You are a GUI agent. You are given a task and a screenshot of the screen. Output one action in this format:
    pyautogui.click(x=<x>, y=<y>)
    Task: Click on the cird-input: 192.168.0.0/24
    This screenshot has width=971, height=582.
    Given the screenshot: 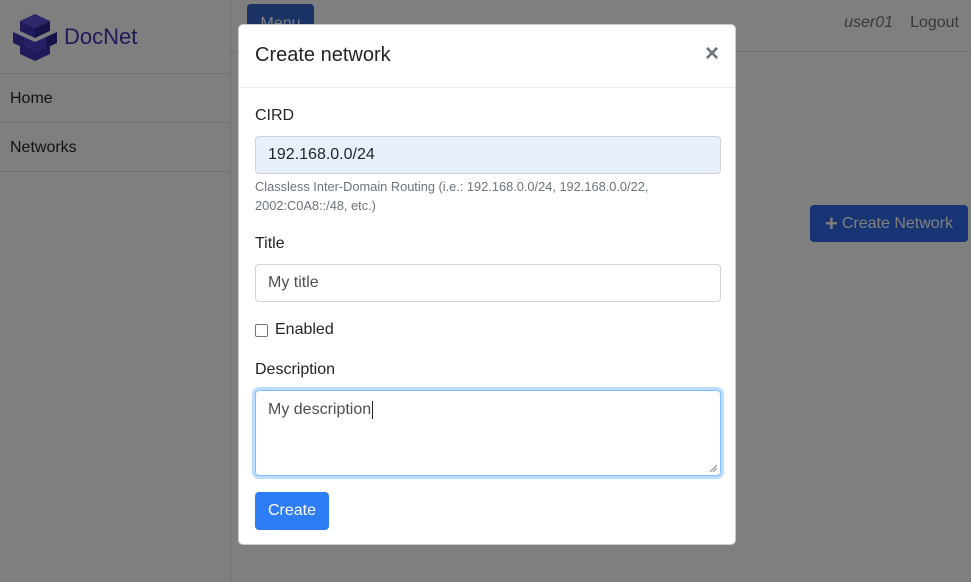 What is the action you would take?
    pyautogui.click(x=488, y=155)
    